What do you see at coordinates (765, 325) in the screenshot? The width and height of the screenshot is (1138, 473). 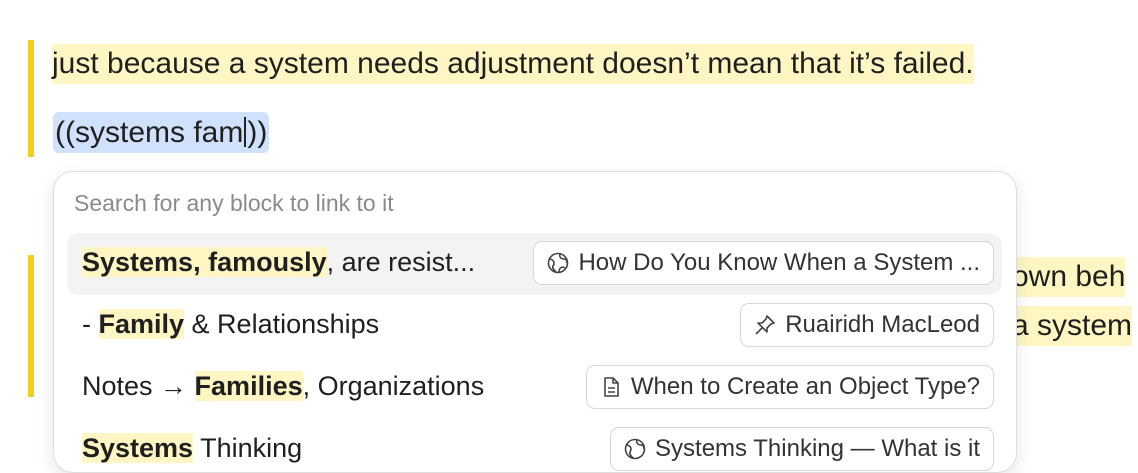 I see `pushpin-icon` at bounding box center [765, 325].